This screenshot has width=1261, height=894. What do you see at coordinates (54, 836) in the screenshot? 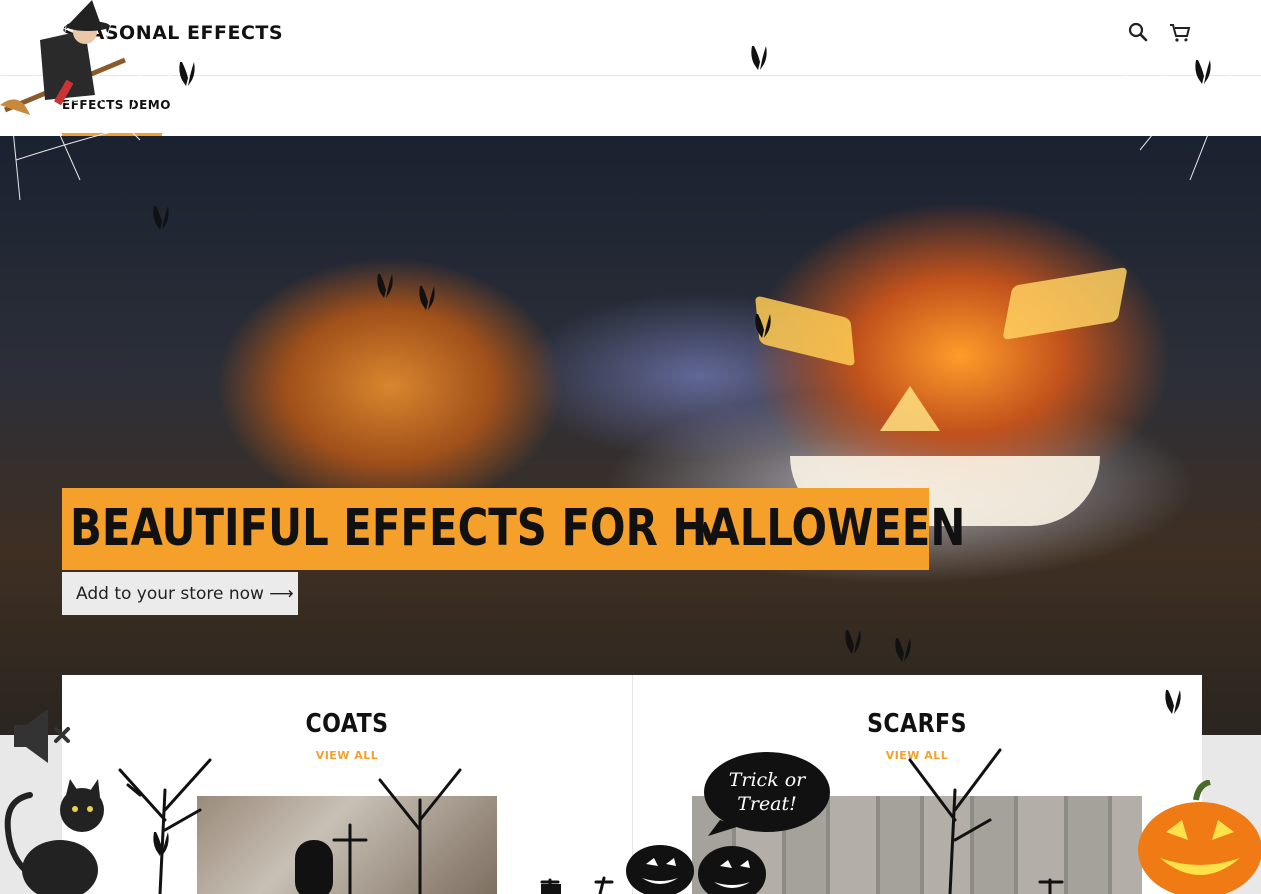
I see `cat-icon` at bounding box center [54, 836].